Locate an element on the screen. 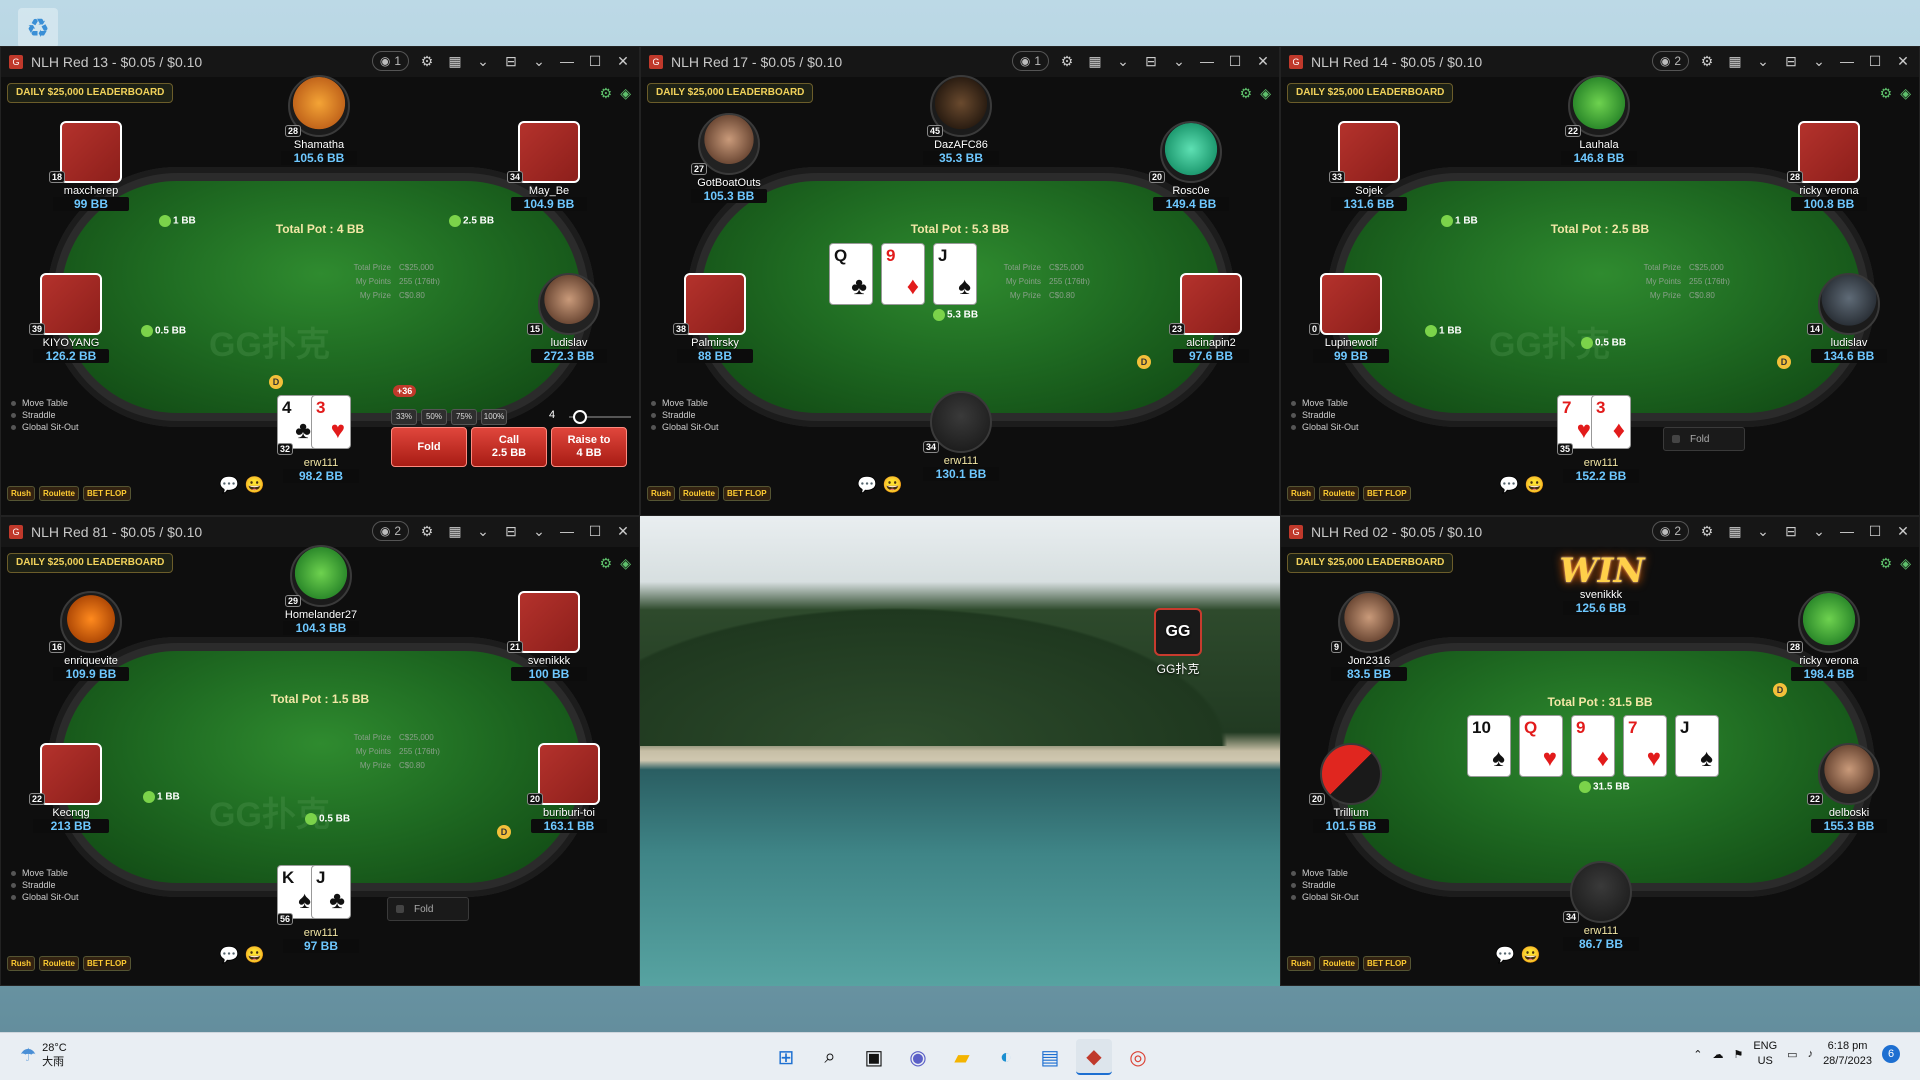  seat-top-left: 18 maxcherep 99 BB is located at coordinates (91, 166).